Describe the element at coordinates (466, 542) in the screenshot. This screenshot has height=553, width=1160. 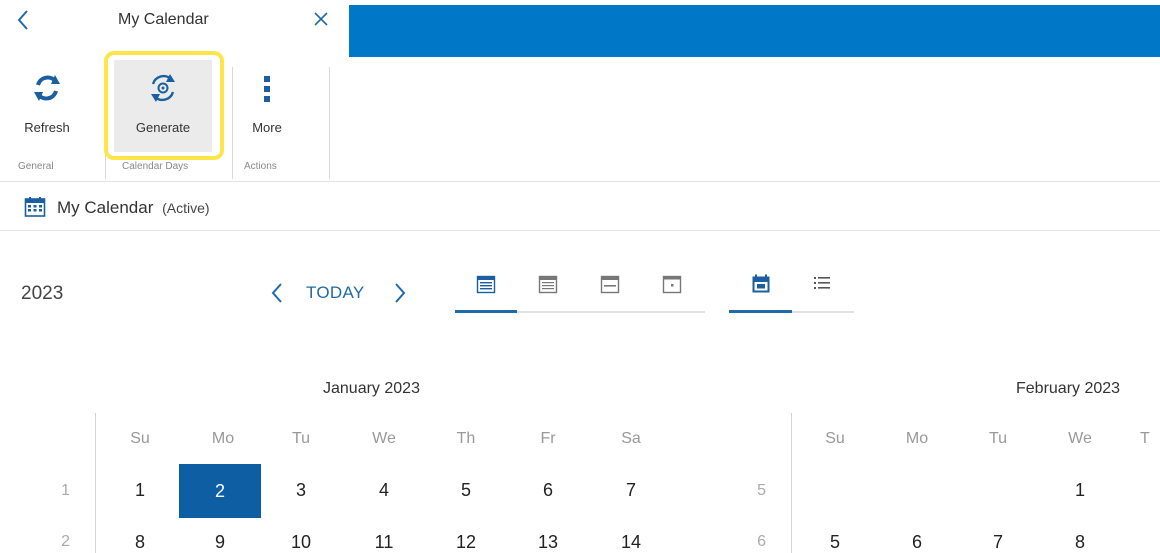
I see `calendar-day: 12` at that location.